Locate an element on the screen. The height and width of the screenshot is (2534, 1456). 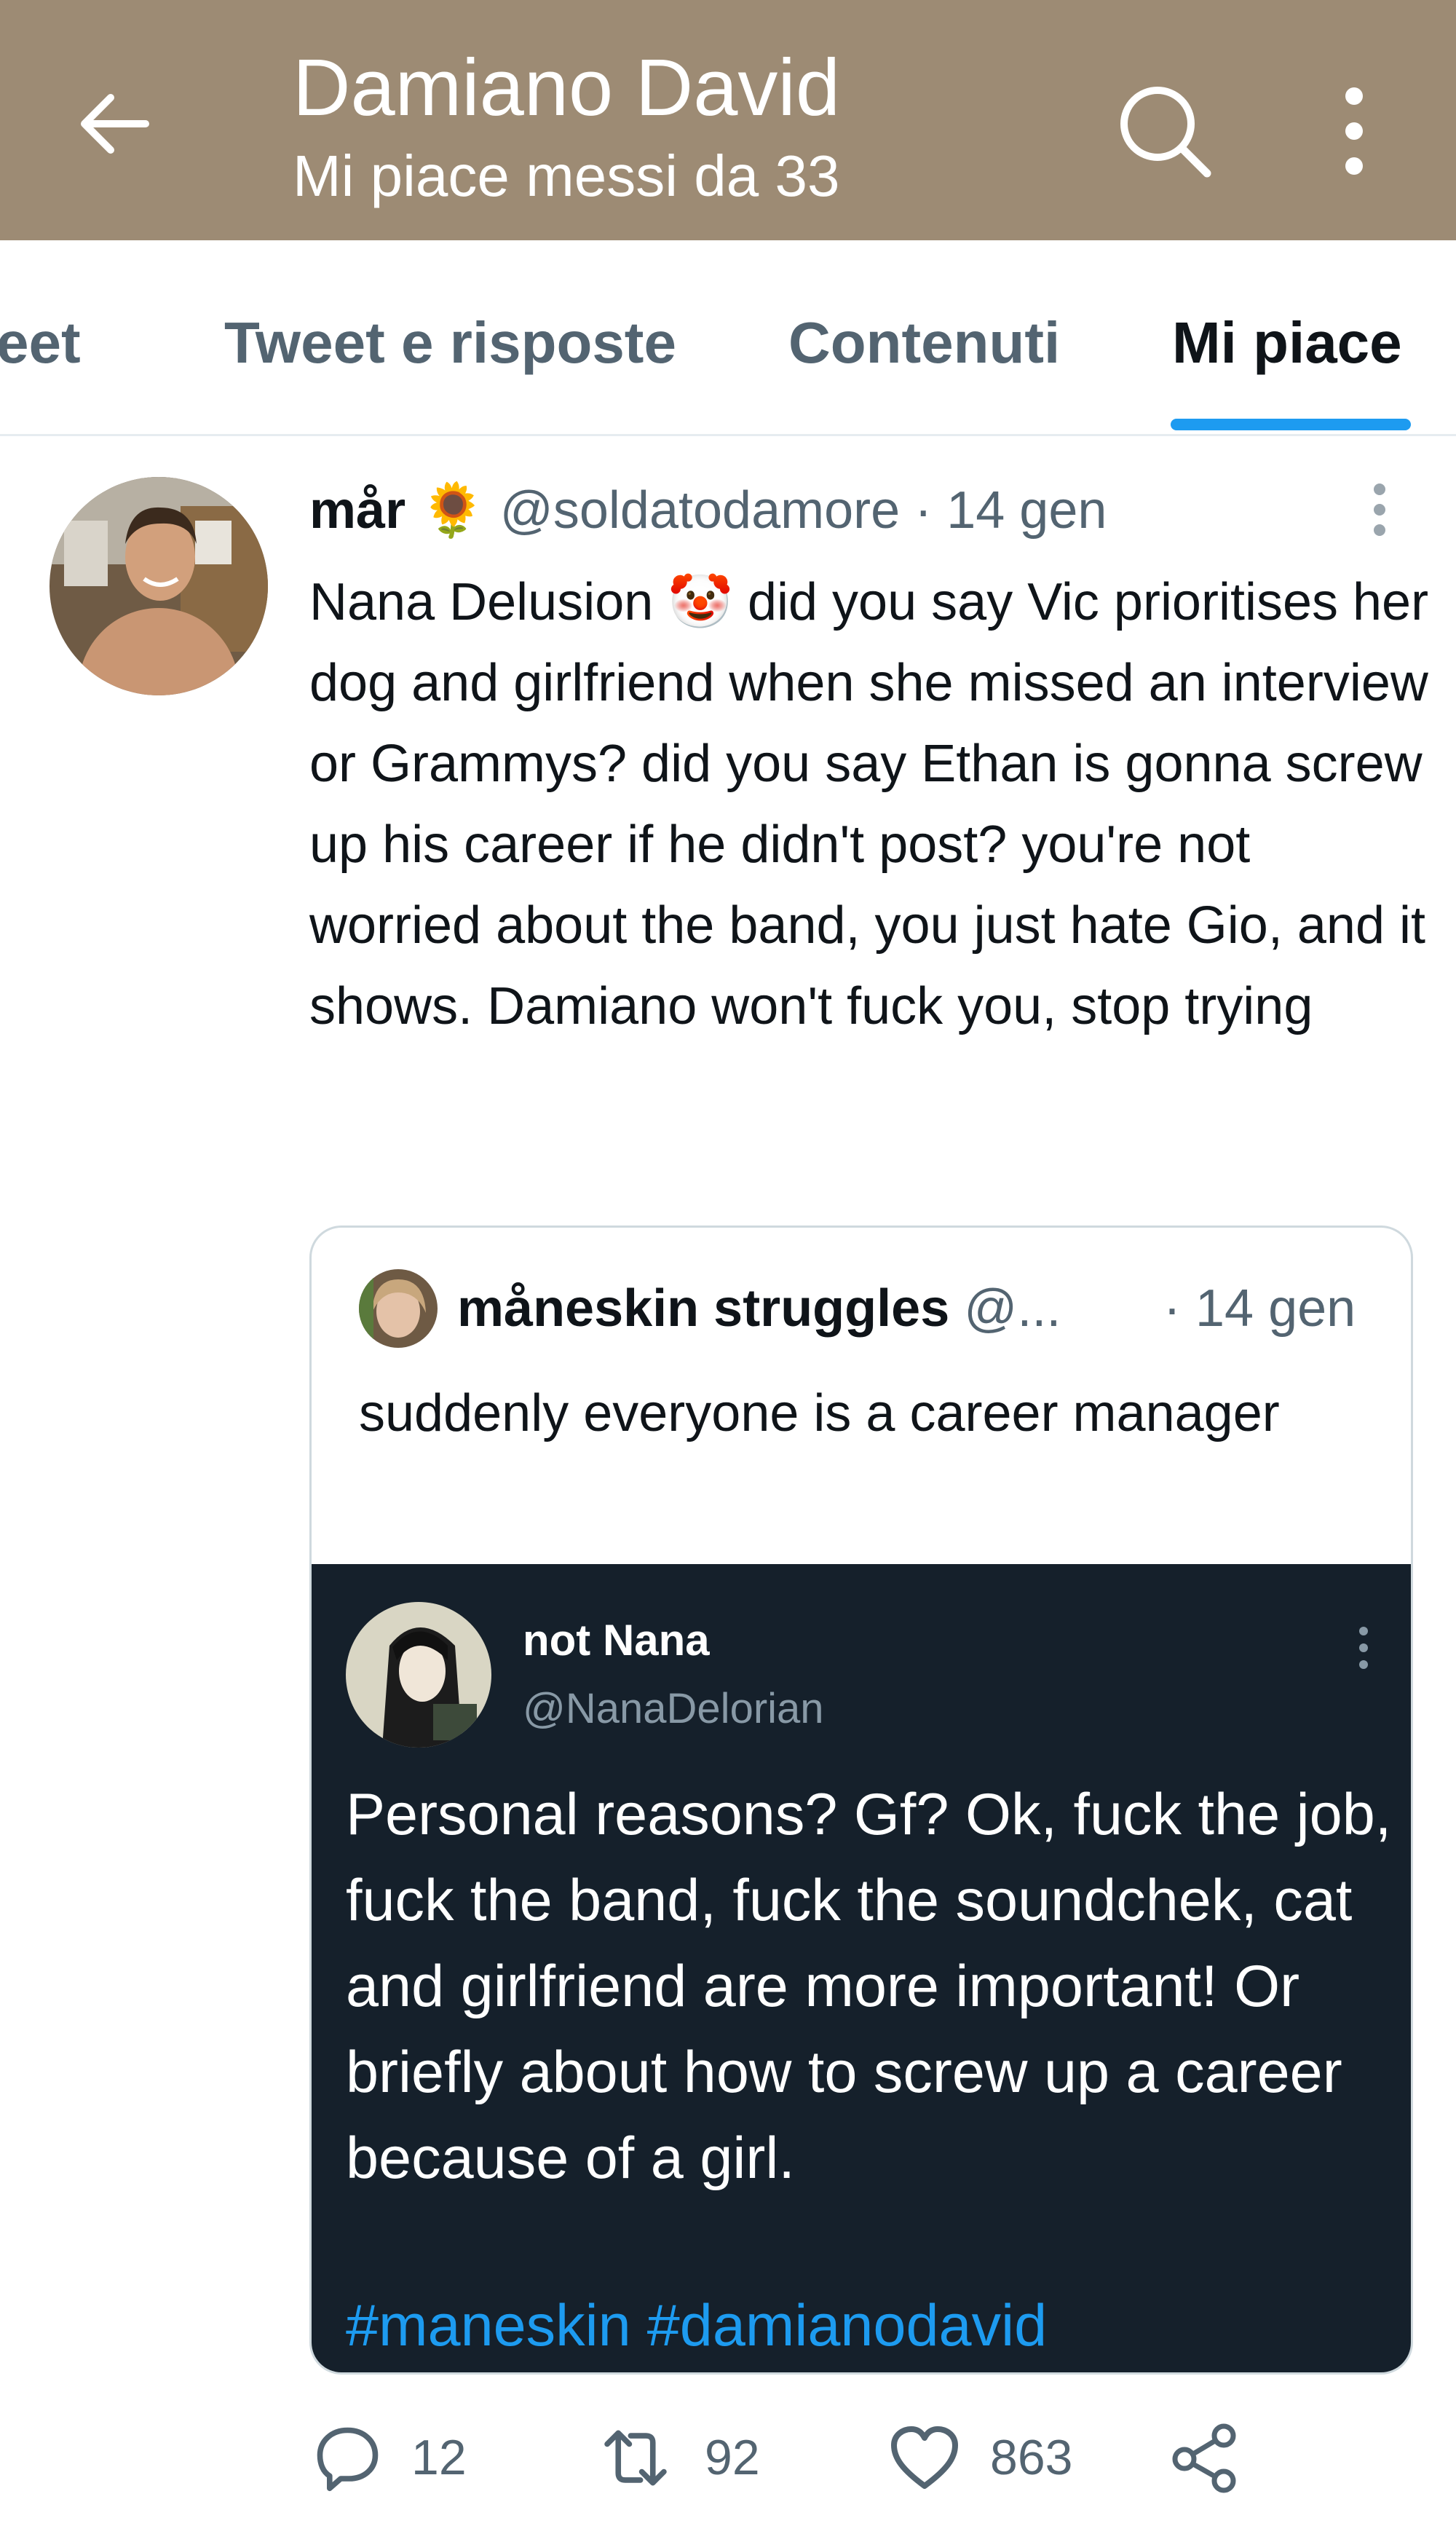
author-name: mår is located at coordinates (357, 510).